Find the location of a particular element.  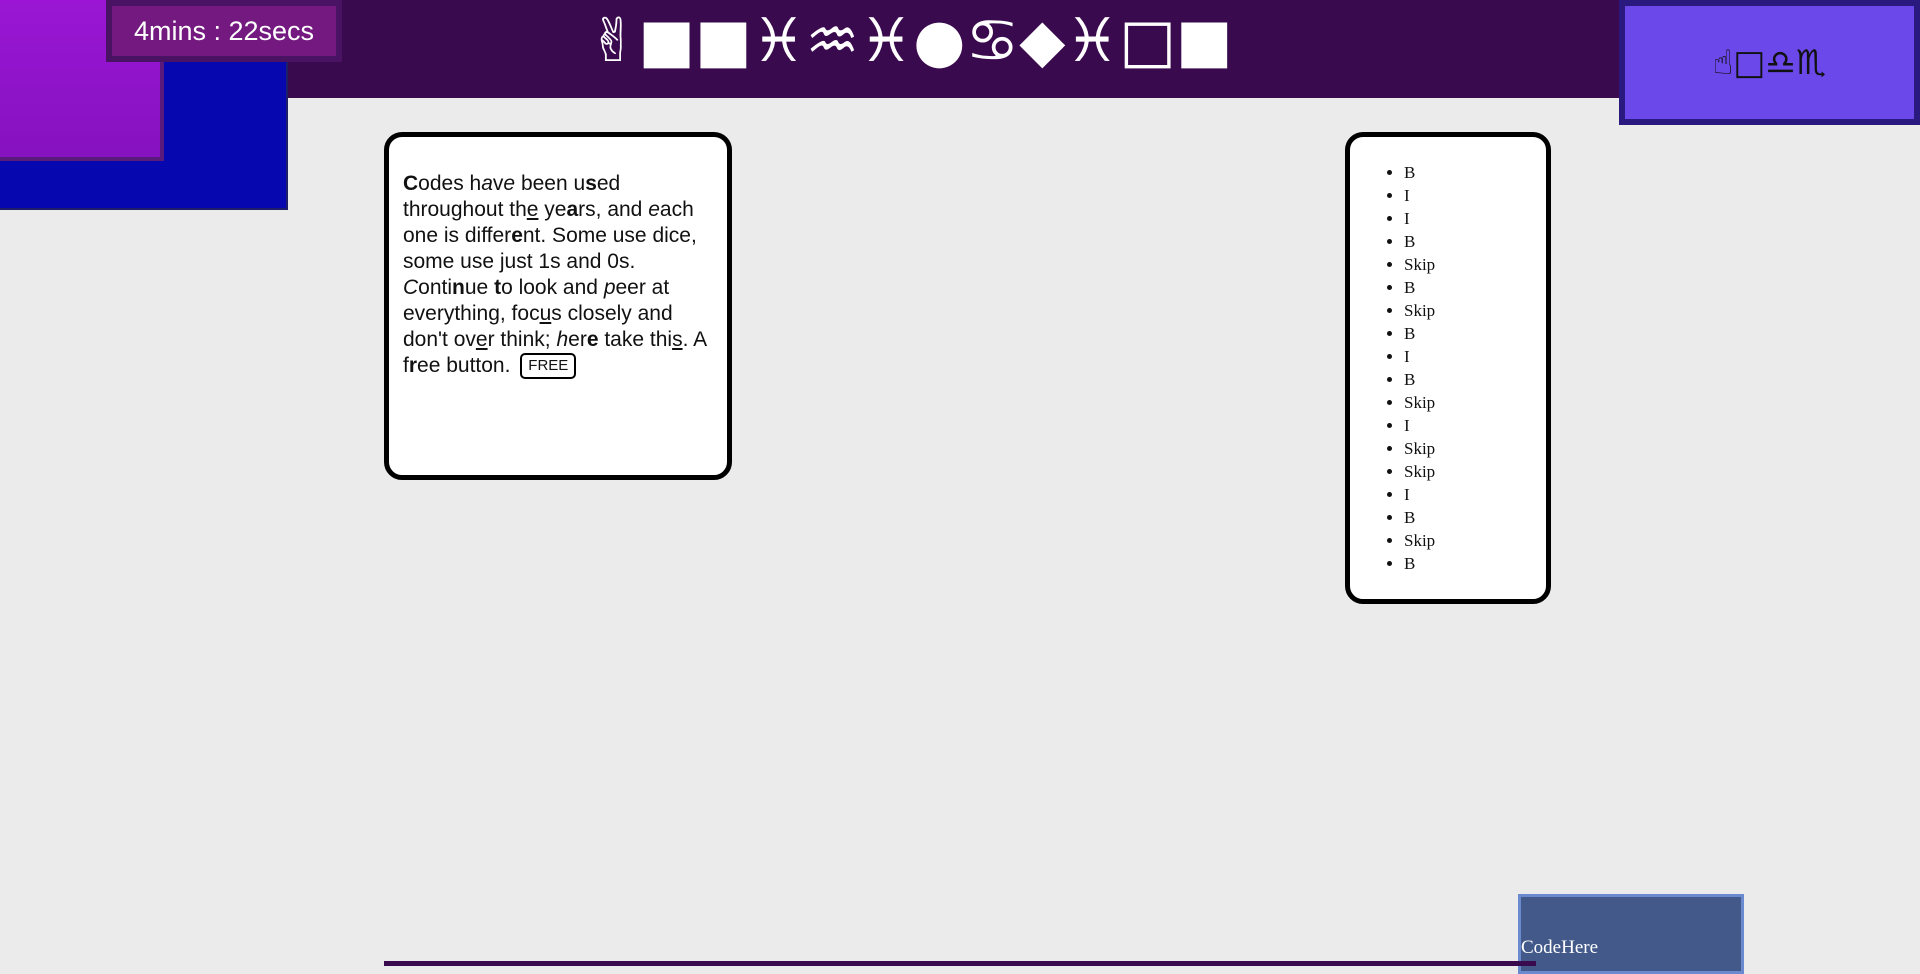

riddle-segment: r is located at coordinates (413, 365).